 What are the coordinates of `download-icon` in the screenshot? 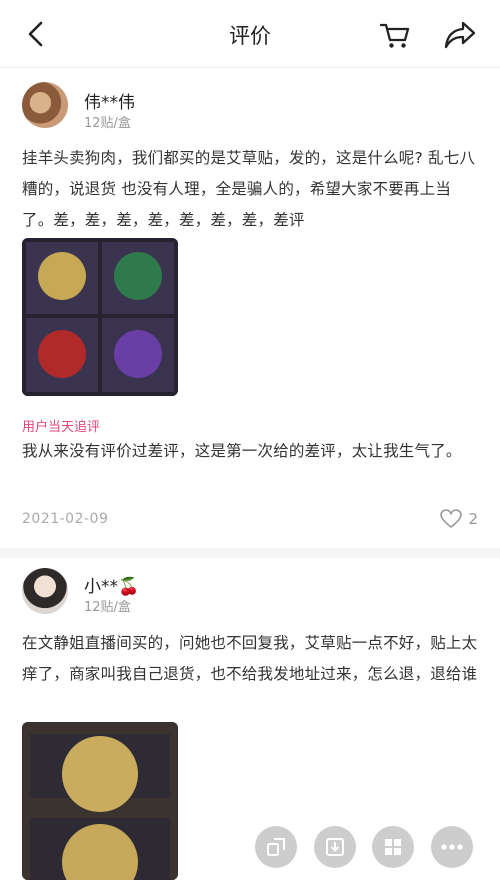 It's located at (335, 847).